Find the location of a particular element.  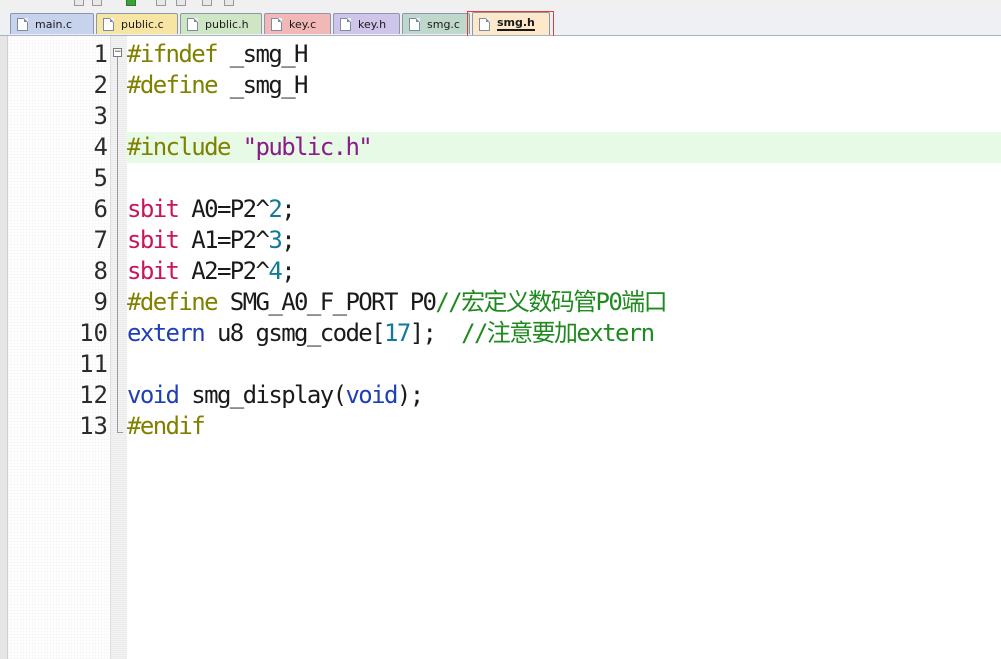

code-line: #define SMG_A0_F_PORT P0//宏定义数码管P0端口 is located at coordinates (500, 302).